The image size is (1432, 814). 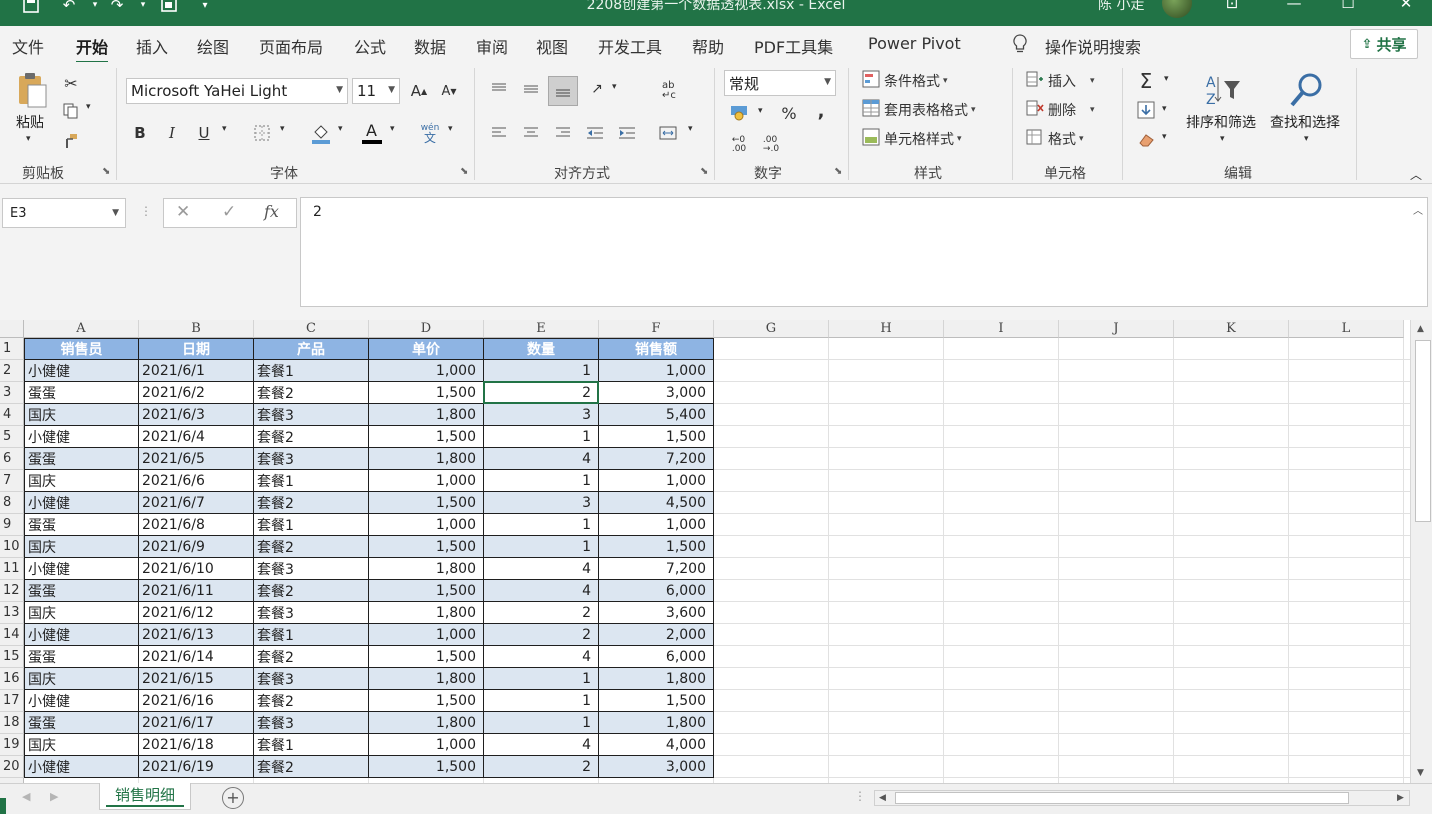 I want to click on maximize-icon: ☐, so click(x=1348, y=6).